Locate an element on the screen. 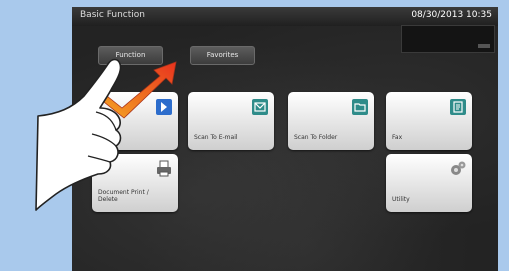  document-label: Document Print / Delete is located at coordinates (123, 196).